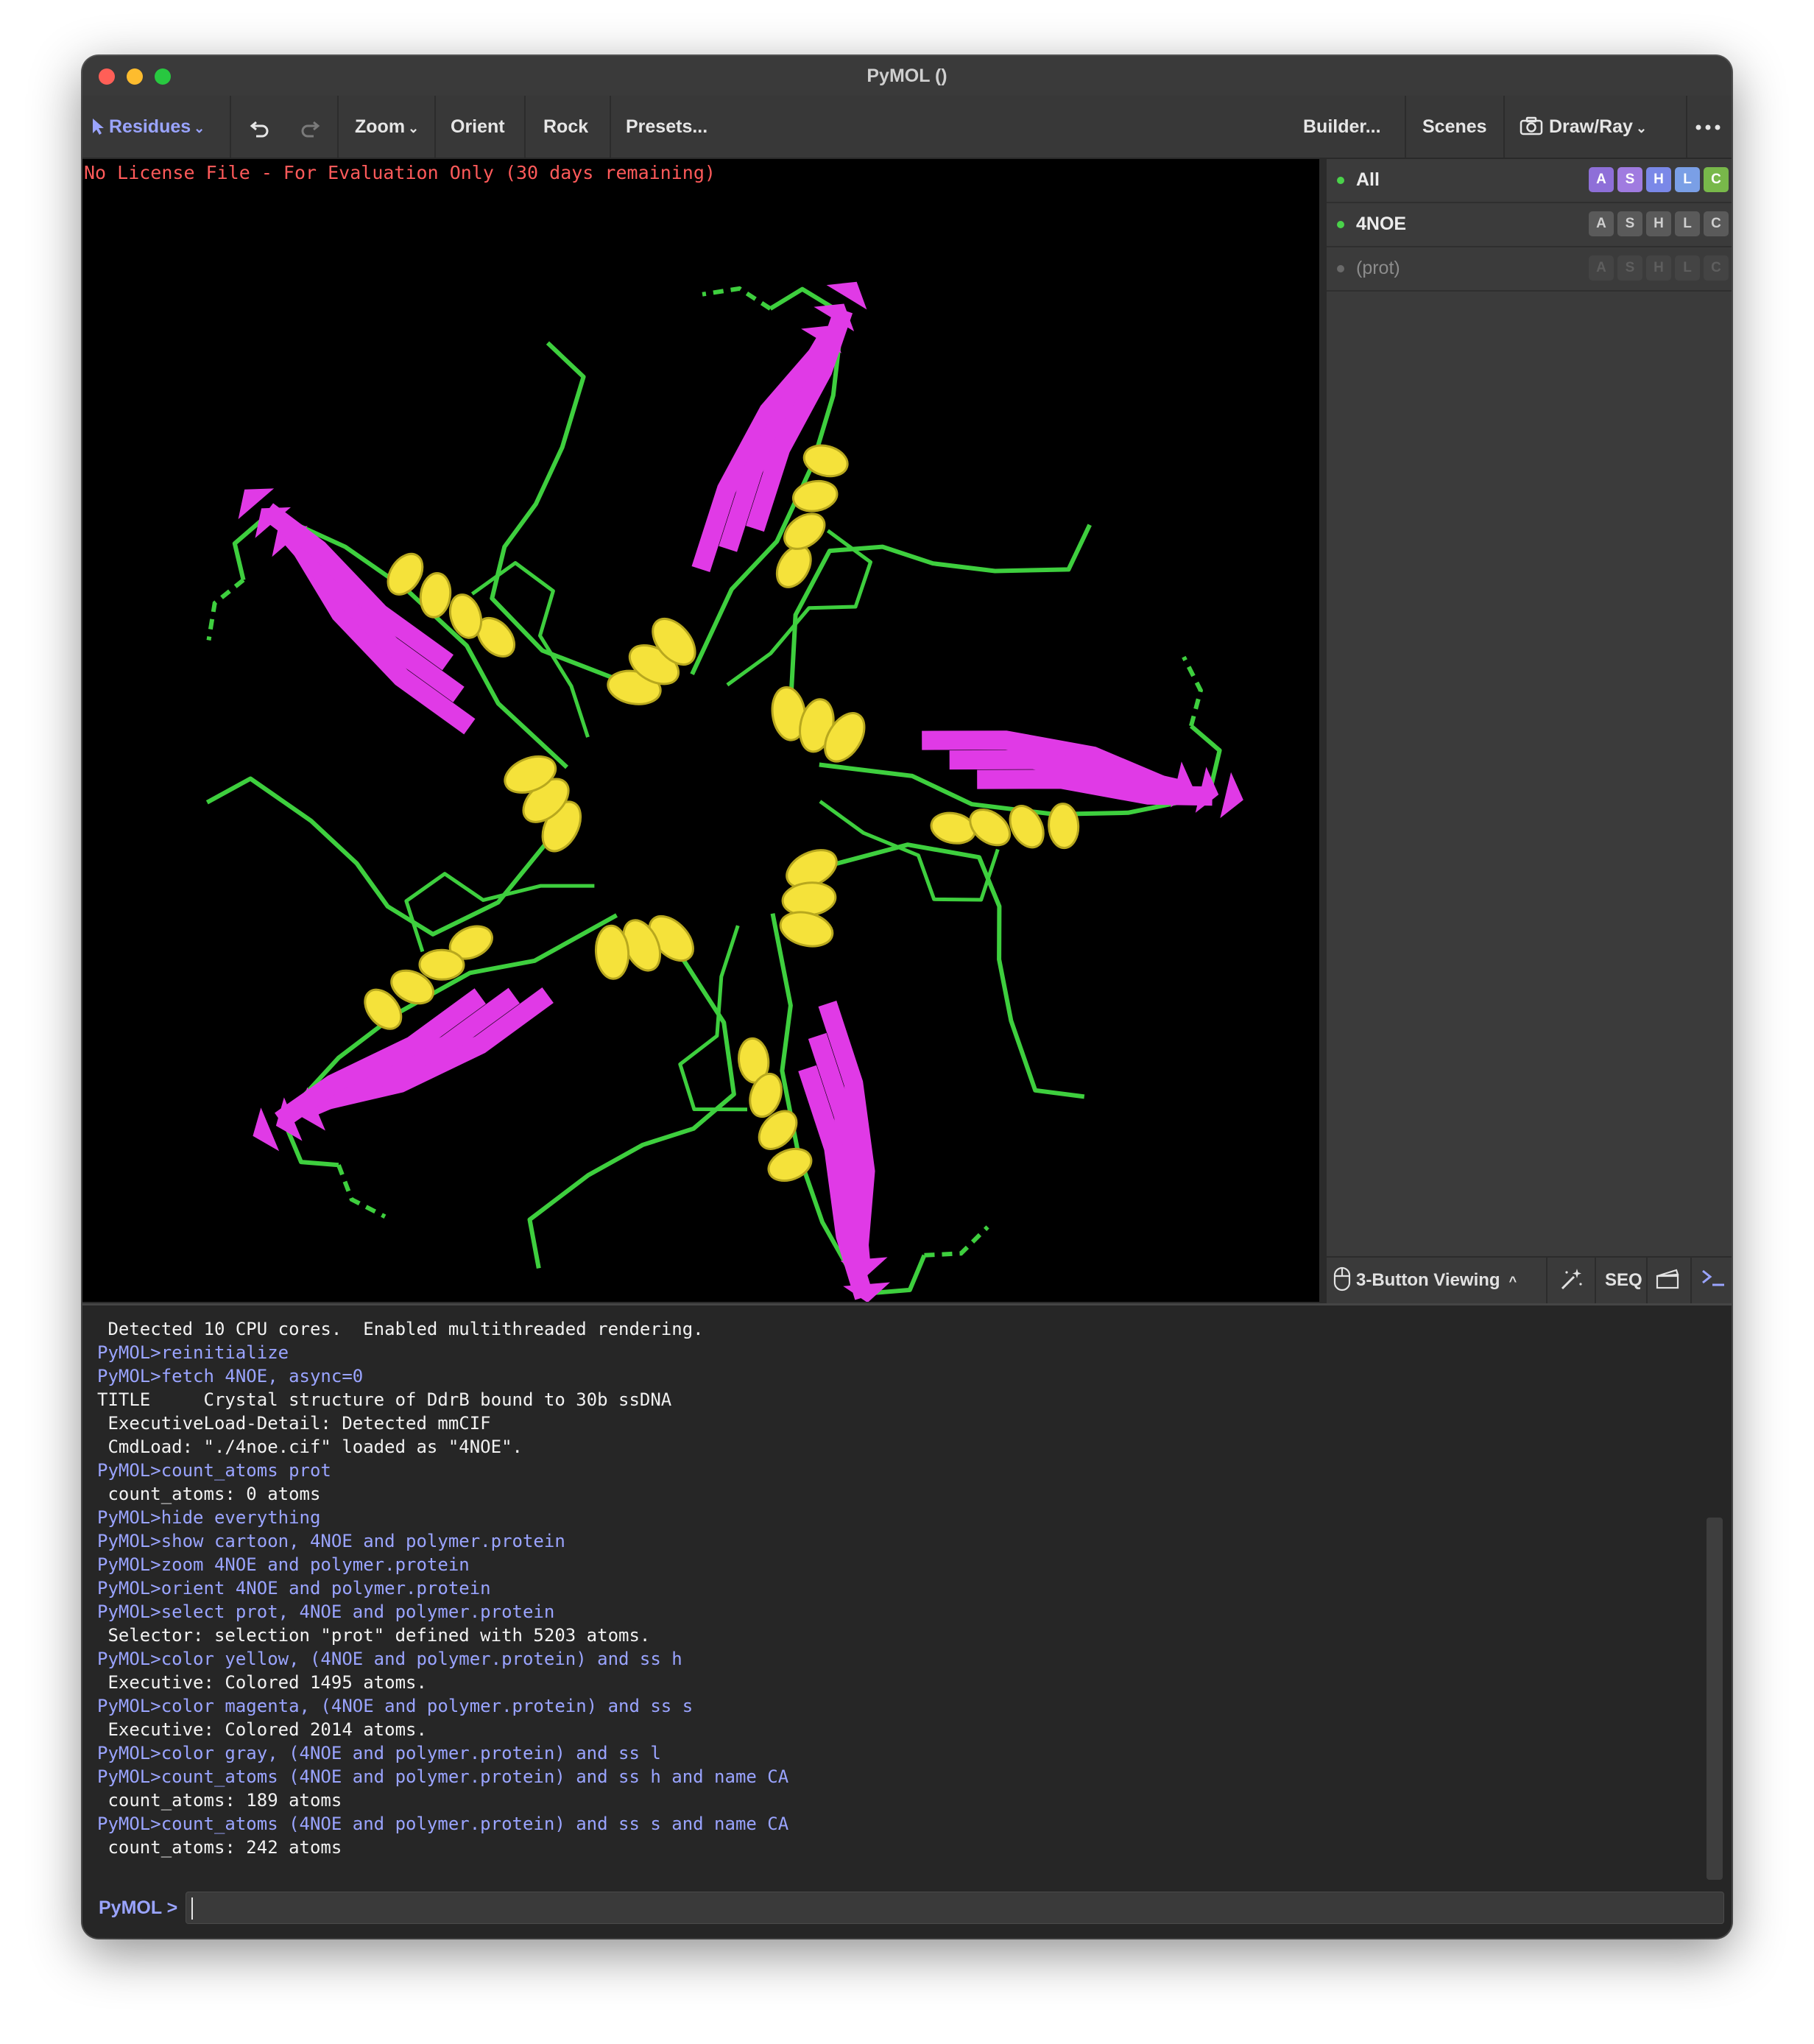  Describe the element at coordinates (478, 127) in the screenshot. I see `orient-button: Orient` at that location.